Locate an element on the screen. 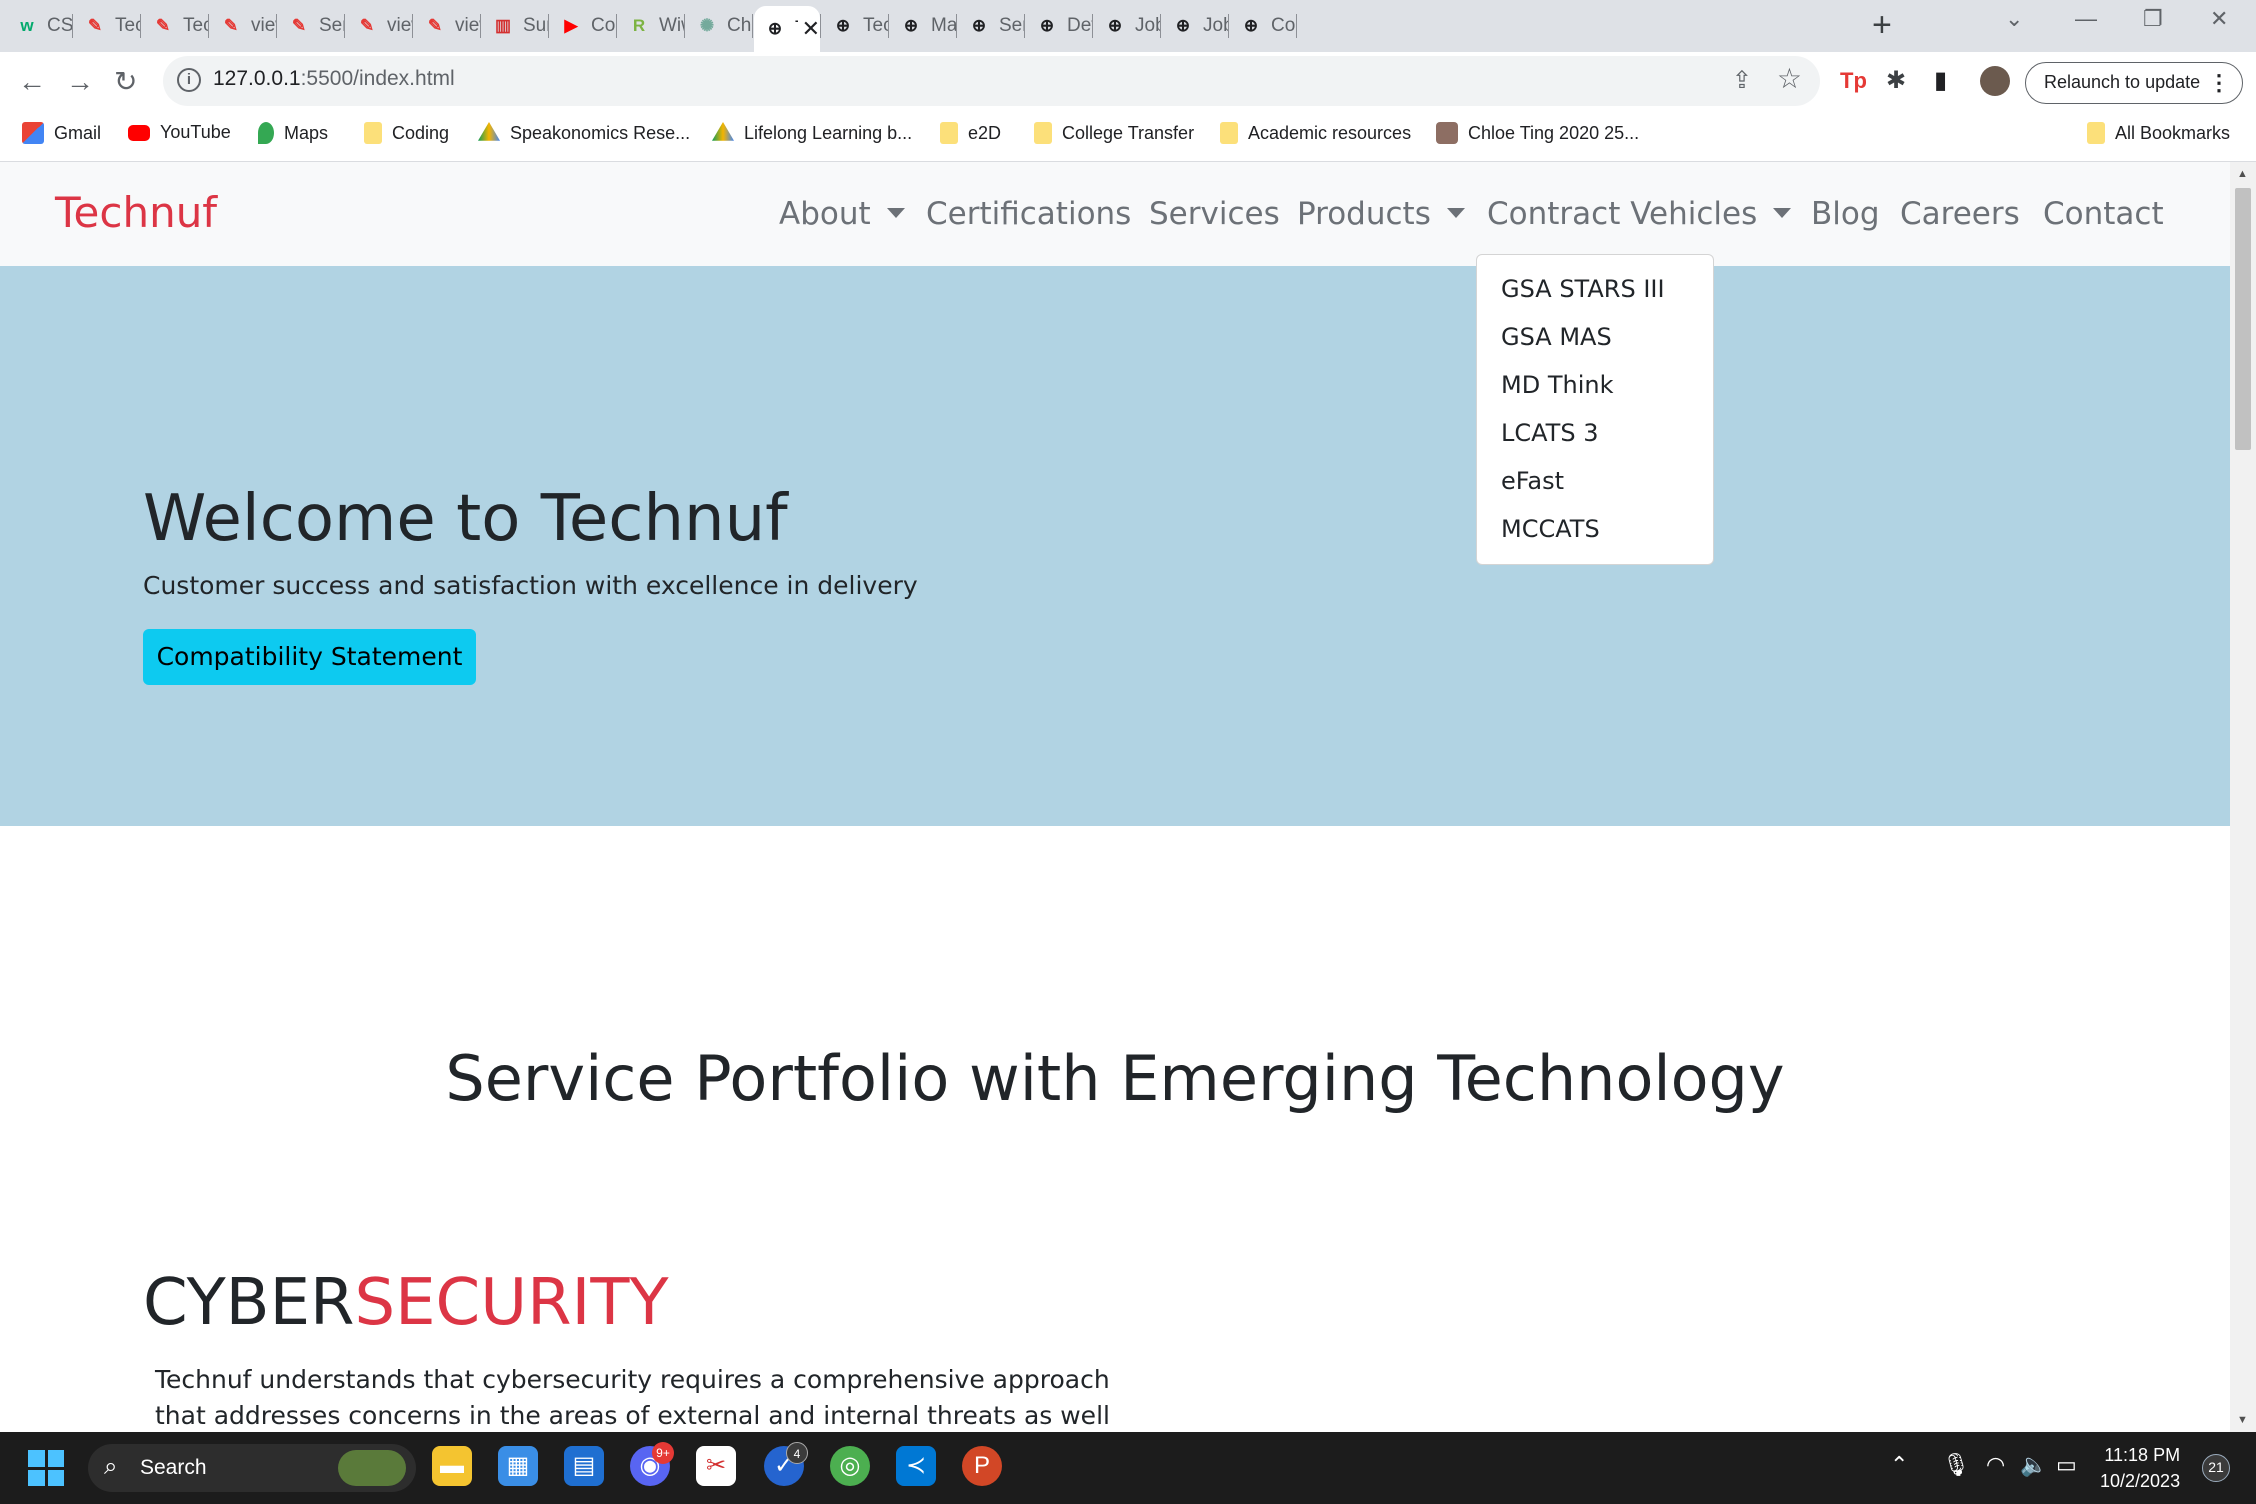 The height and width of the screenshot is (1504, 2256). compatibility-statement-button: Compatibility Statement is located at coordinates (309, 657).